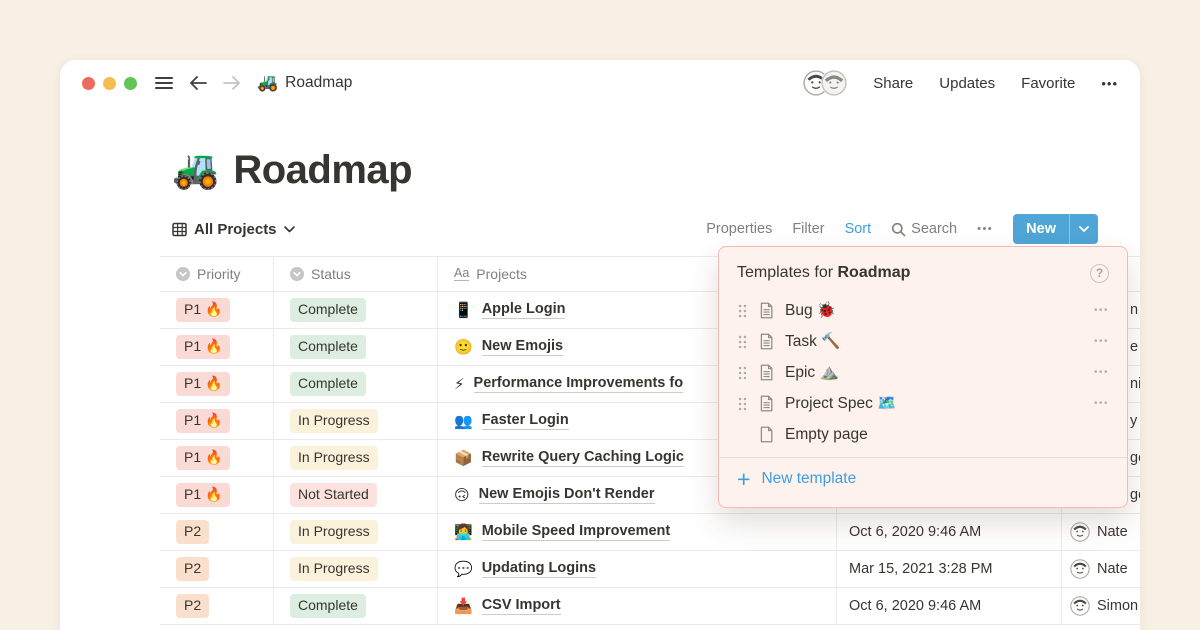  I want to click on more-menu-icon: •••, so click(1109, 83).